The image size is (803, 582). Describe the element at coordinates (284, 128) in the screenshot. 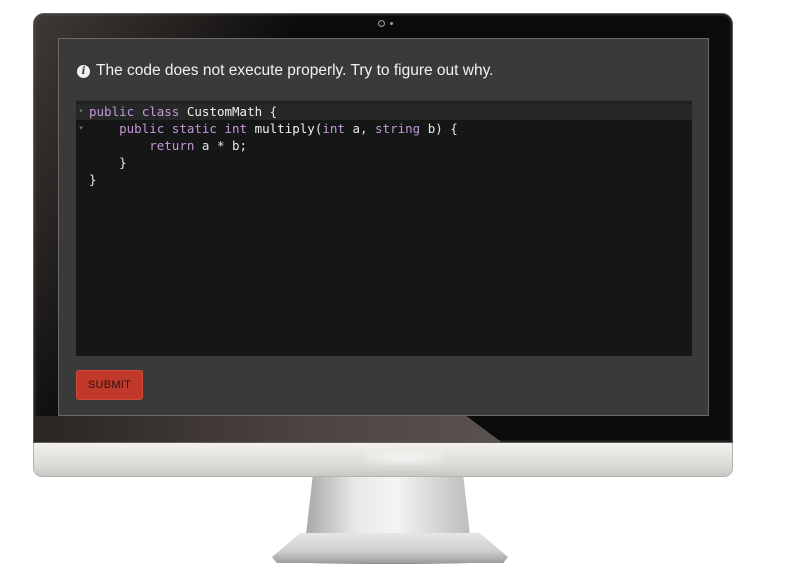

I see `code-token: multiply` at that location.